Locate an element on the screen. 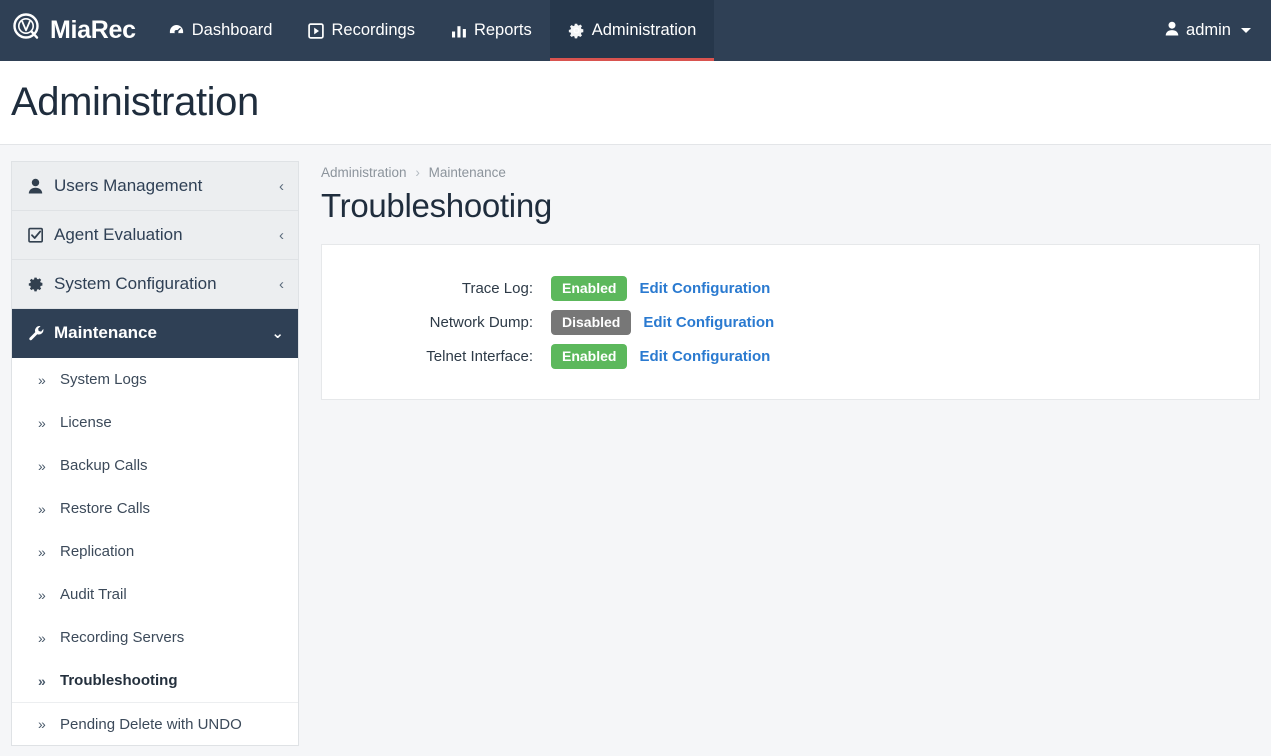 The height and width of the screenshot is (756, 1271). nav-item-label: Reports is located at coordinates (502, 30).